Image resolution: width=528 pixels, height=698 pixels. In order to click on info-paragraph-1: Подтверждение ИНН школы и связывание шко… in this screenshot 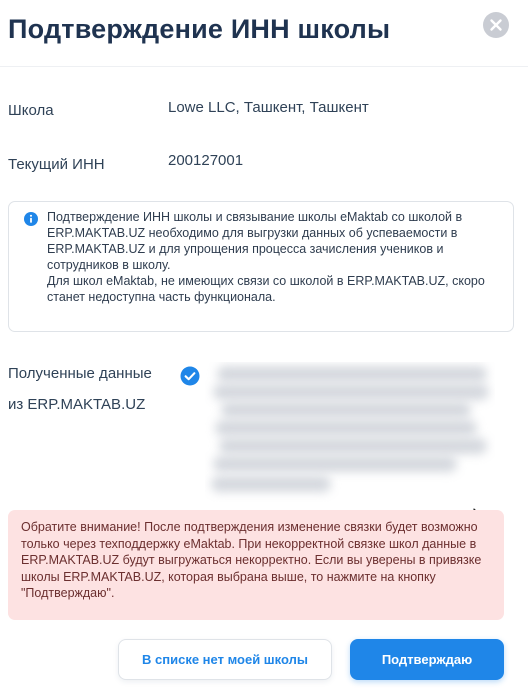, I will do `click(255, 241)`.